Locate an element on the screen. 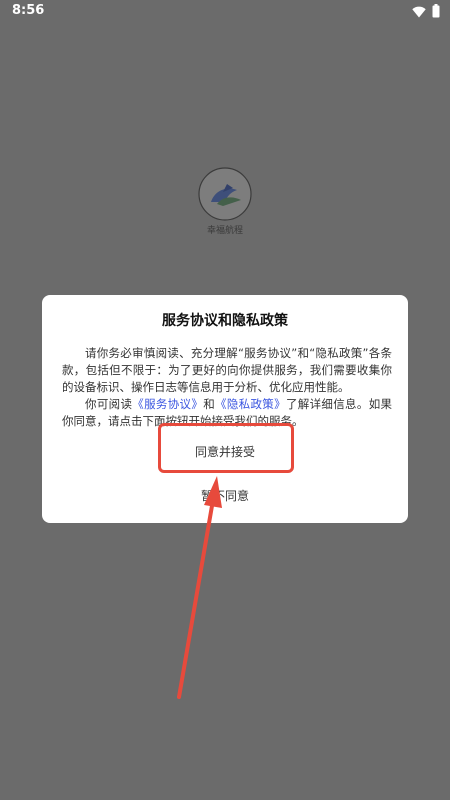  paragraph-2-prefix: 你可阅读 is located at coordinates (109, 404).